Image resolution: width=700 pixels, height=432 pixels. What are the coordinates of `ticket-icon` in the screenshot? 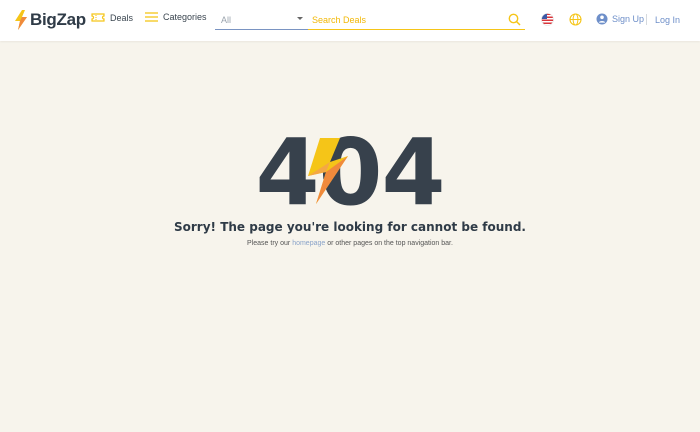 It's located at (98, 17).